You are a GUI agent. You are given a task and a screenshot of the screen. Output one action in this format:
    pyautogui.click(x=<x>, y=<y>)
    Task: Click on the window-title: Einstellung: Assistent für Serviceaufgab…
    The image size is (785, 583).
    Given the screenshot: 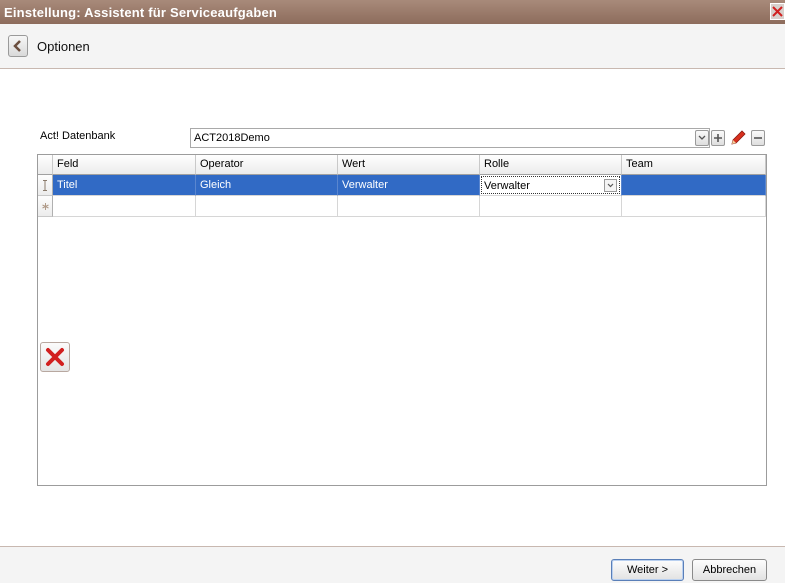 What is the action you would take?
    pyautogui.click(x=141, y=12)
    